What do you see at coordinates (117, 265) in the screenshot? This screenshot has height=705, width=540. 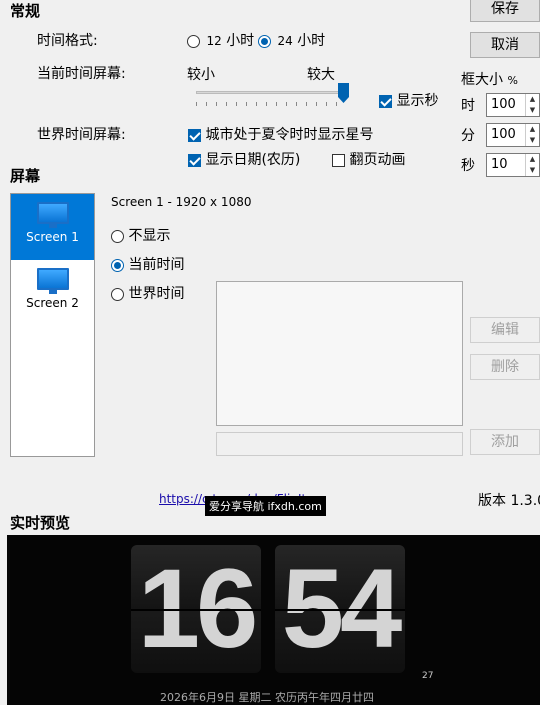 I see `option-current-radio` at bounding box center [117, 265].